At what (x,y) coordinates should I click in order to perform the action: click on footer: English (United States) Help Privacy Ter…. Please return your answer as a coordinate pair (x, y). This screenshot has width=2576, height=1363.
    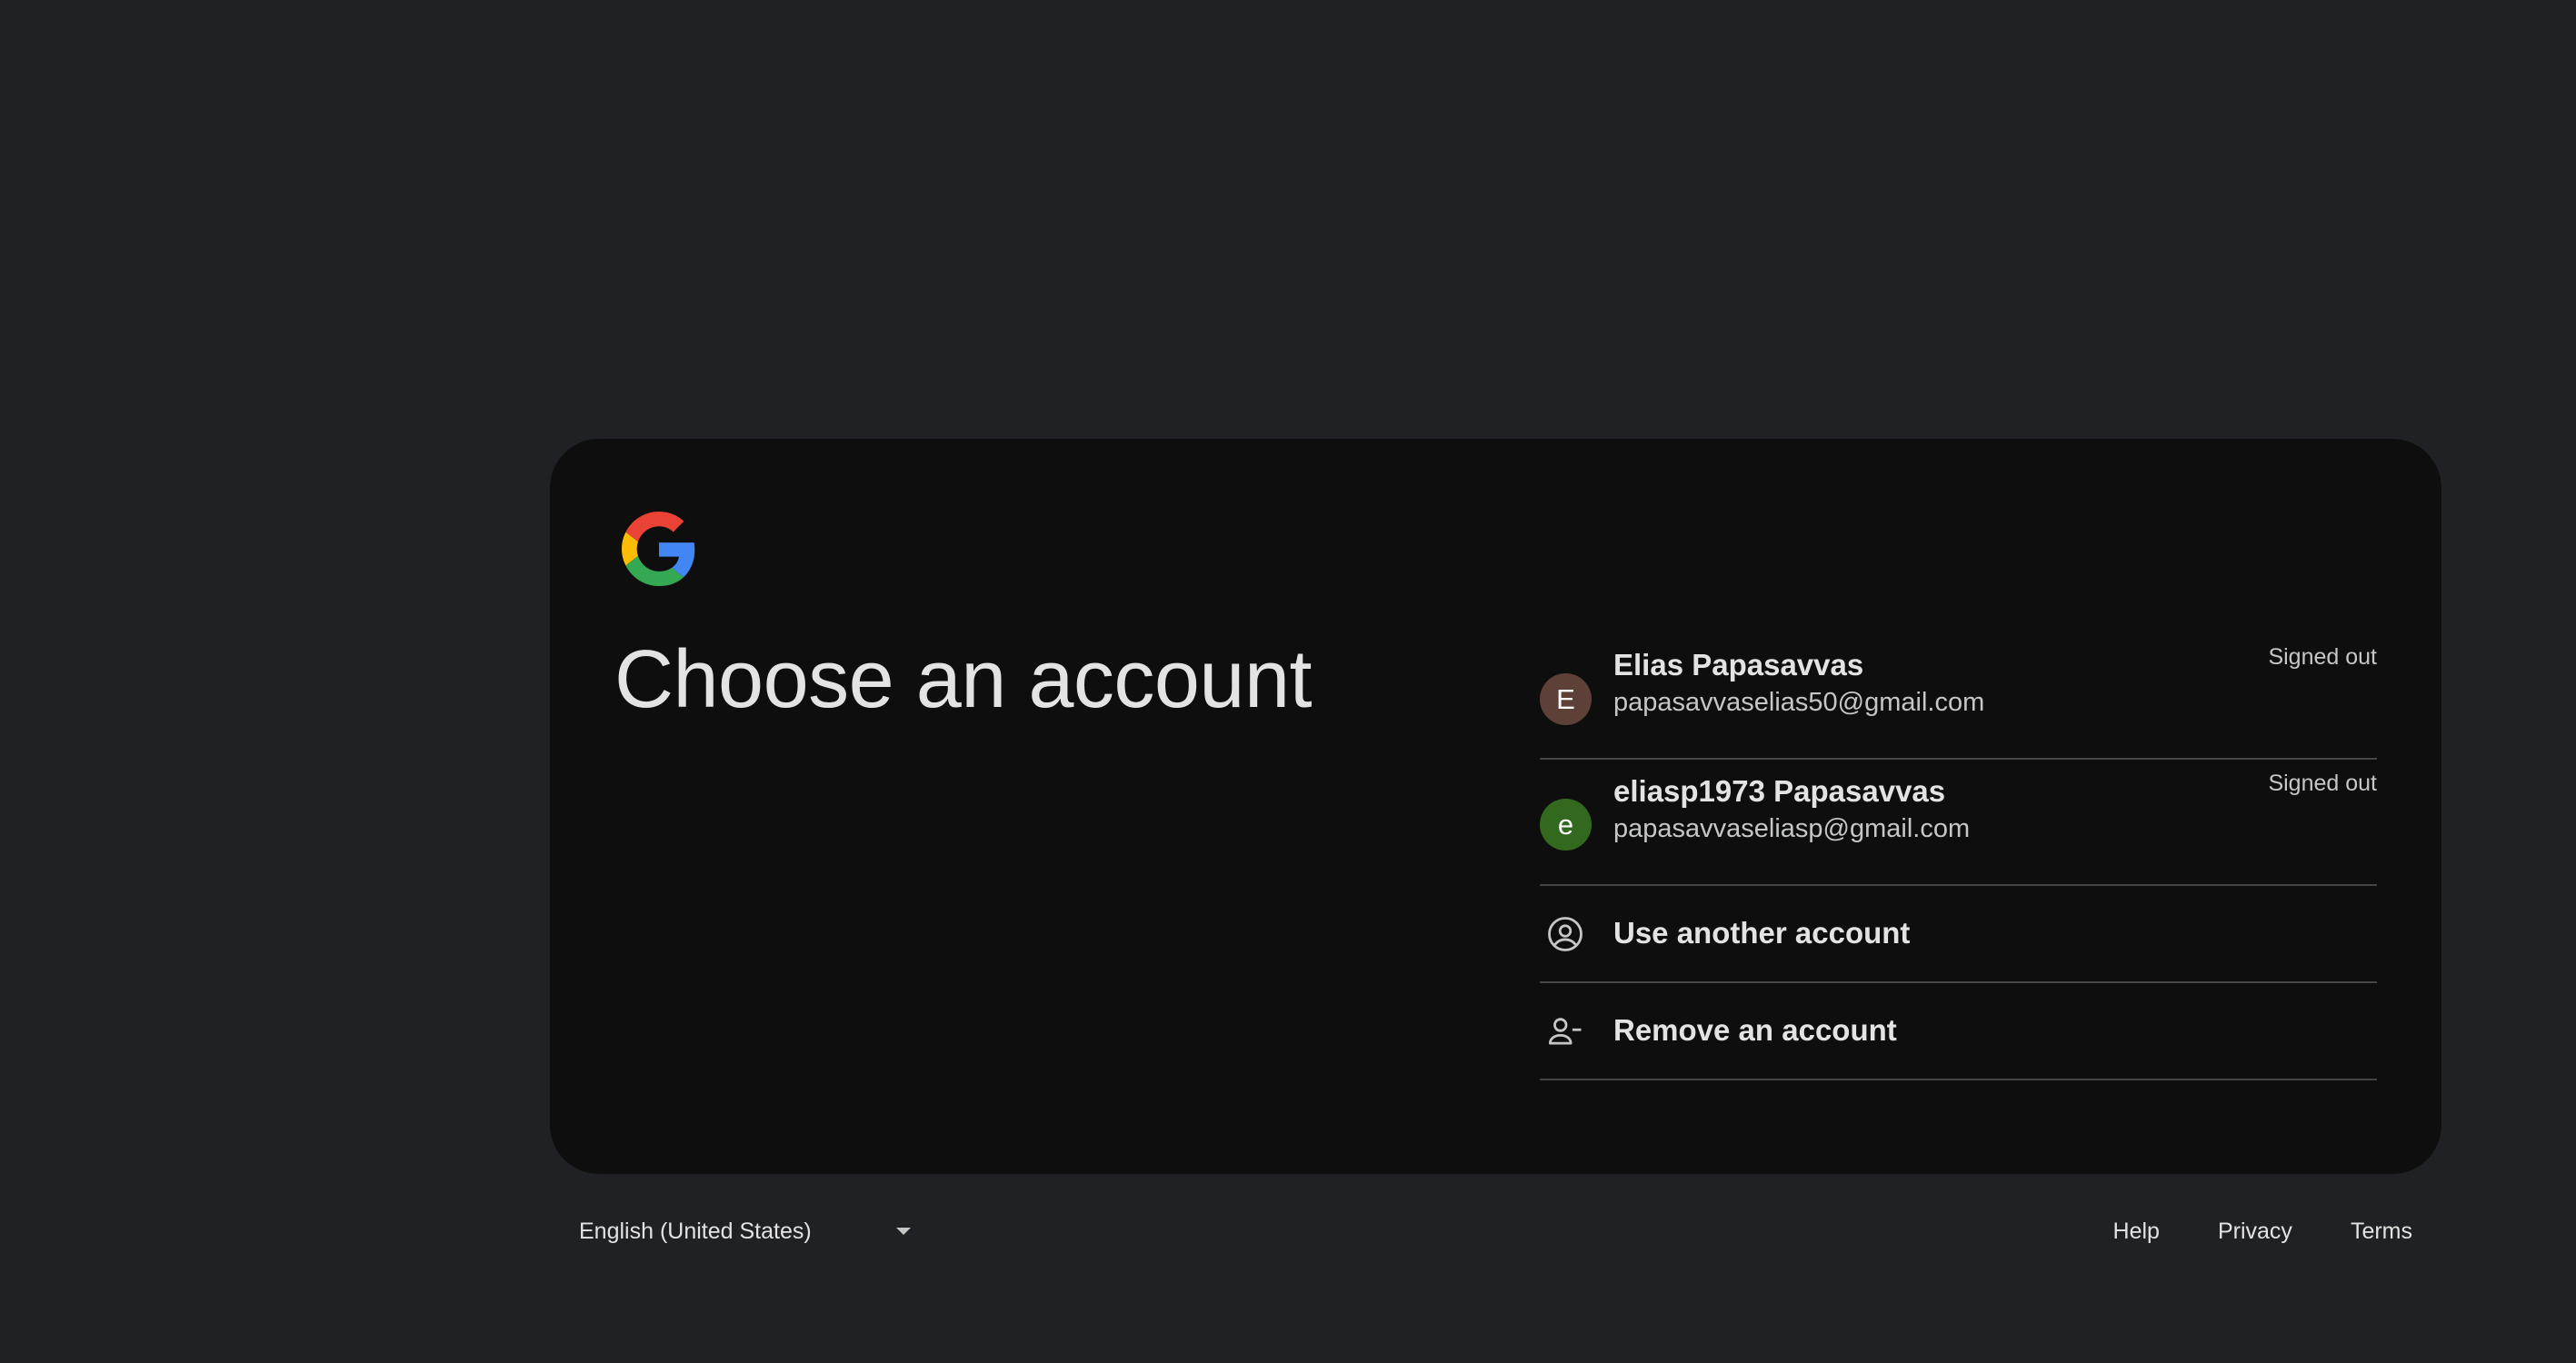
    Looking at the image, I should click on (1495, 1231).